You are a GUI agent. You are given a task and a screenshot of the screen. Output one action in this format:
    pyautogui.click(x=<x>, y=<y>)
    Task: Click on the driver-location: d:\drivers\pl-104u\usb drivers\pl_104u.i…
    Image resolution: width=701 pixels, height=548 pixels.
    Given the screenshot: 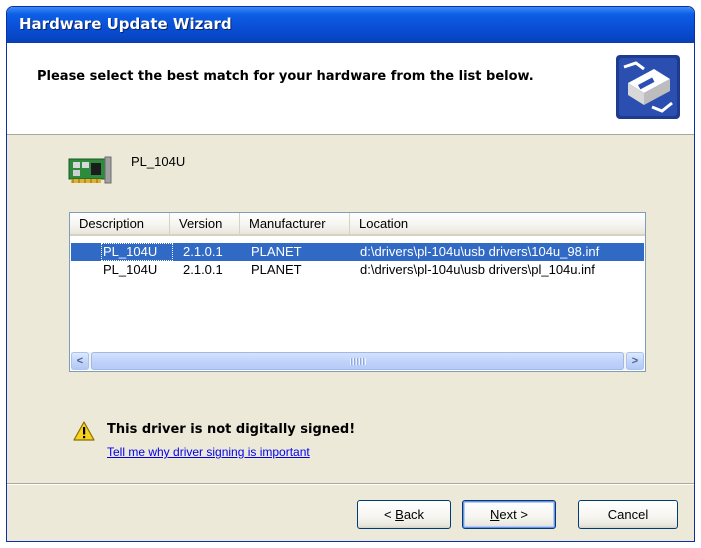 What is the action you would take?
    pyautogui.click(x=477, y=269)
    